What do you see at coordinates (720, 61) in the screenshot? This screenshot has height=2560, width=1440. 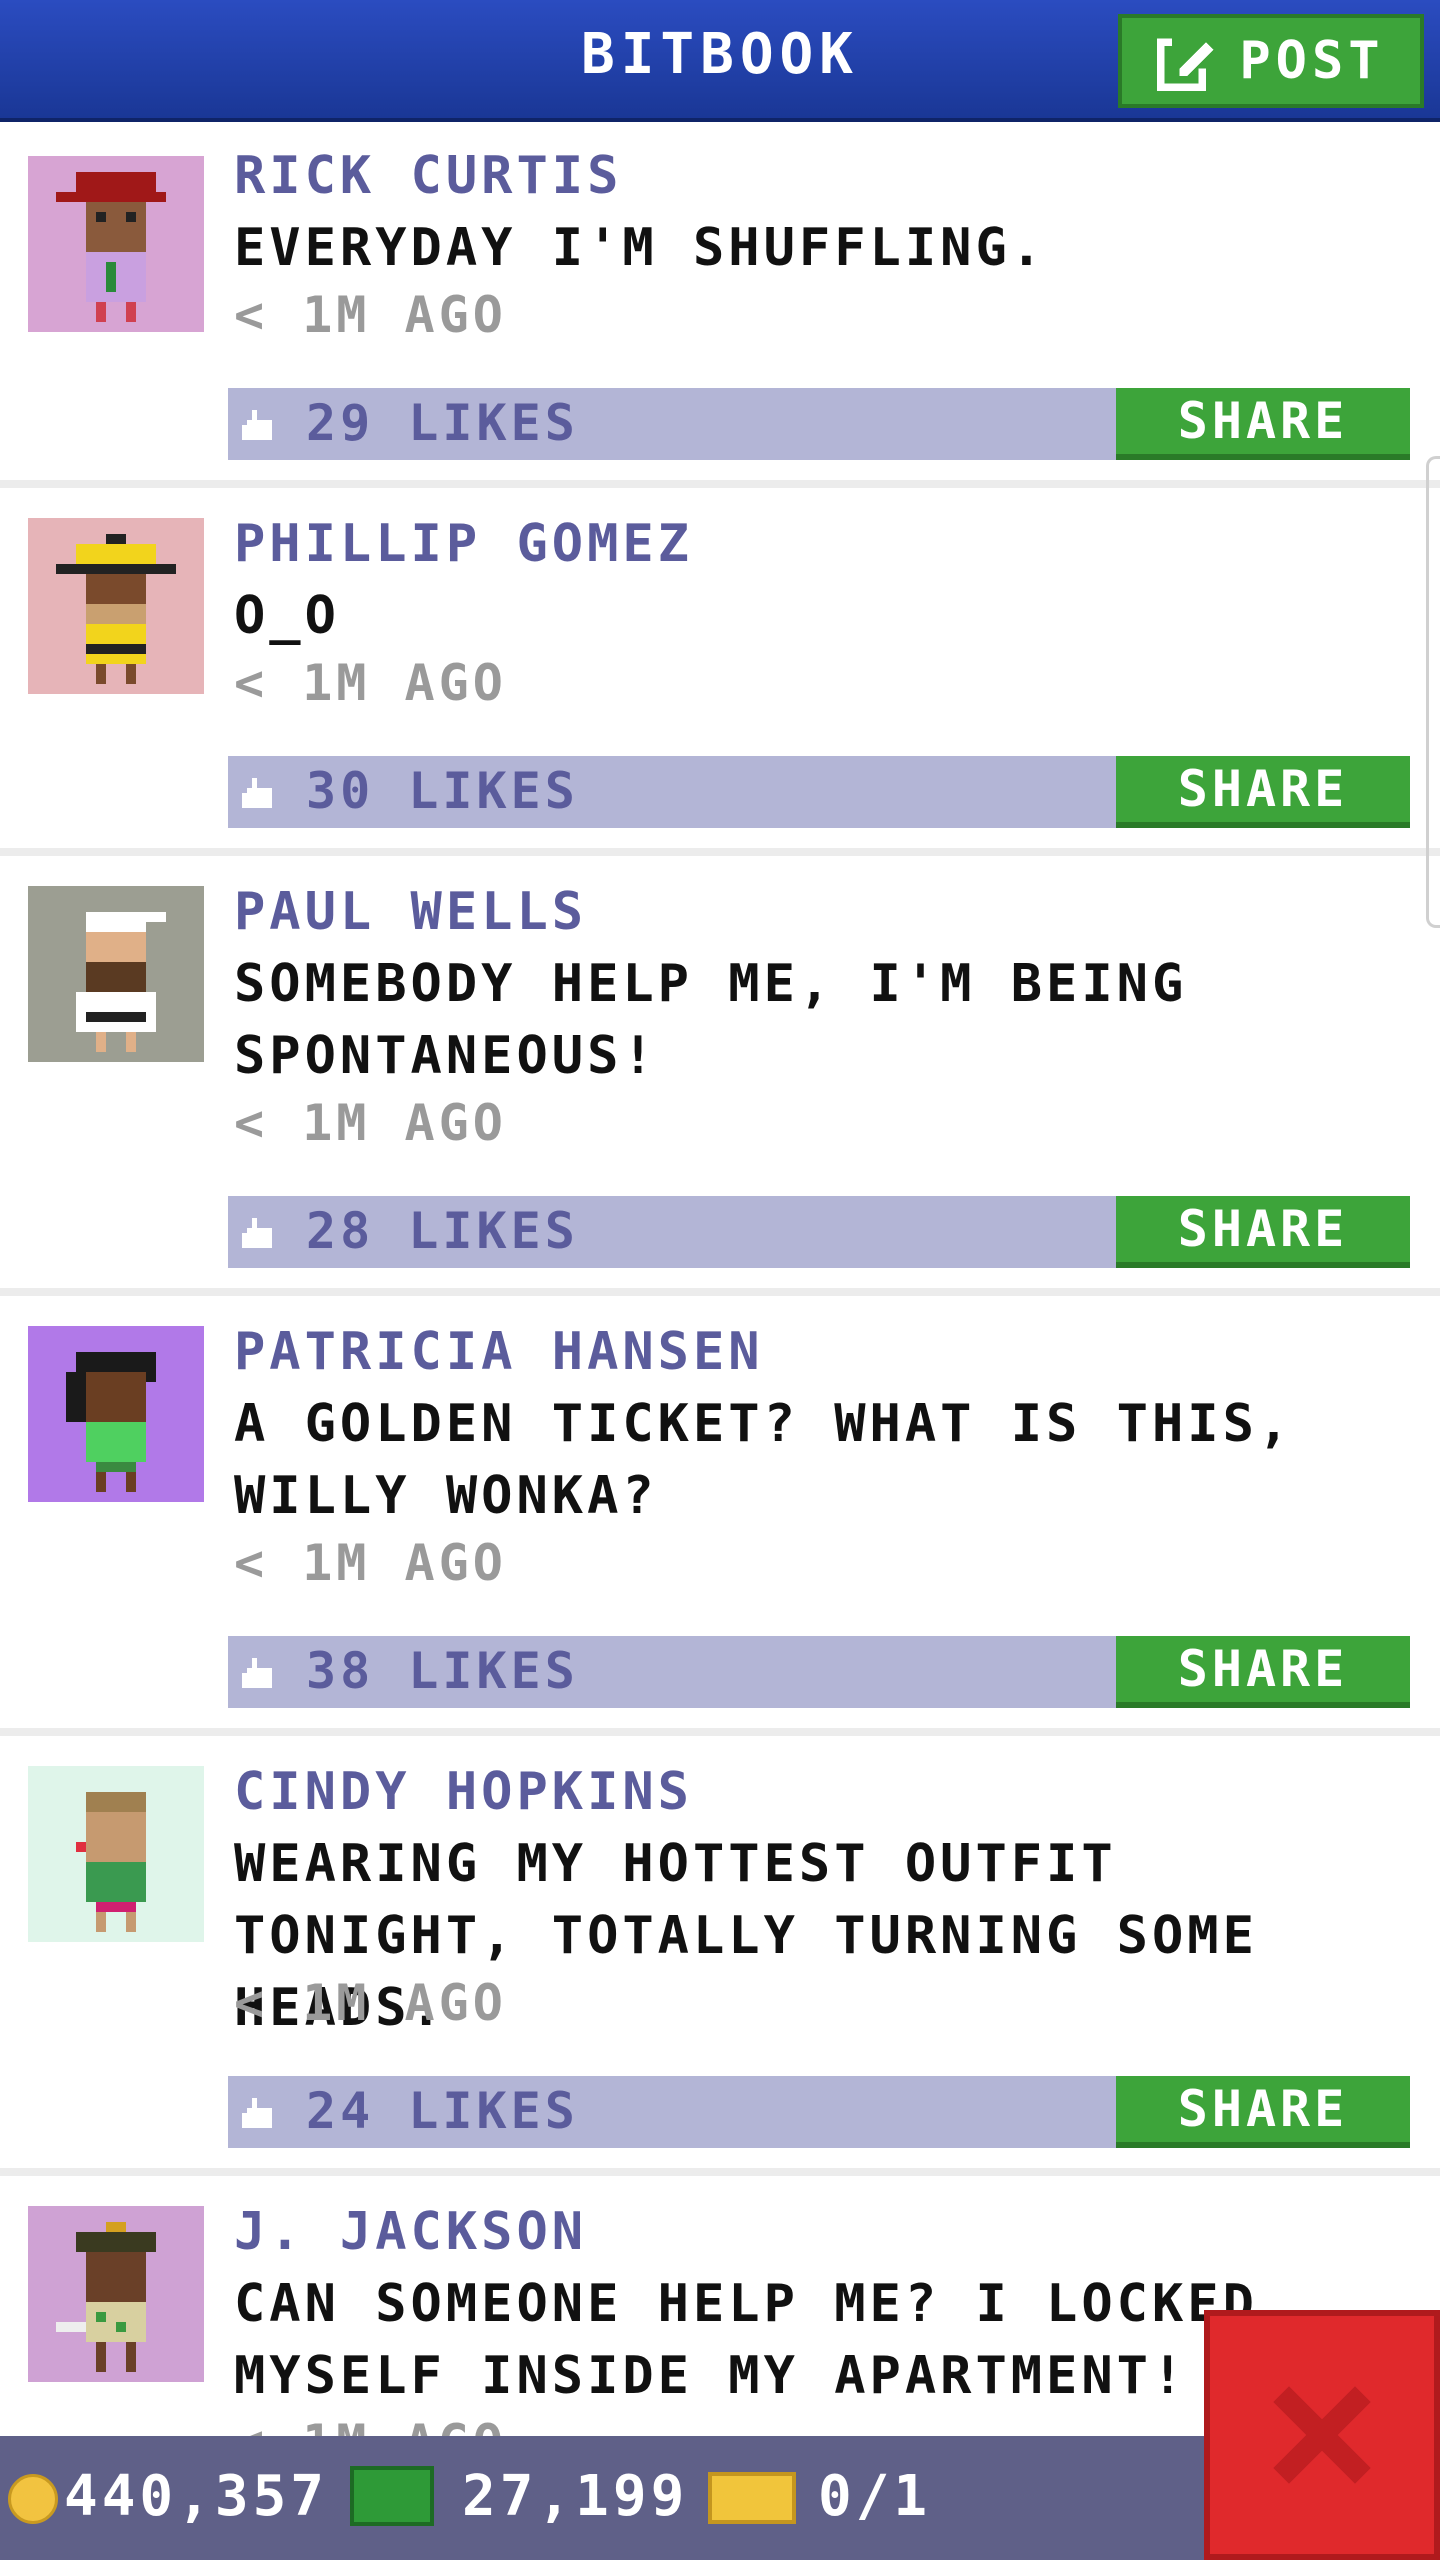 I see `header-bar: BITBOOK POST` at bounding box center [720, 61].